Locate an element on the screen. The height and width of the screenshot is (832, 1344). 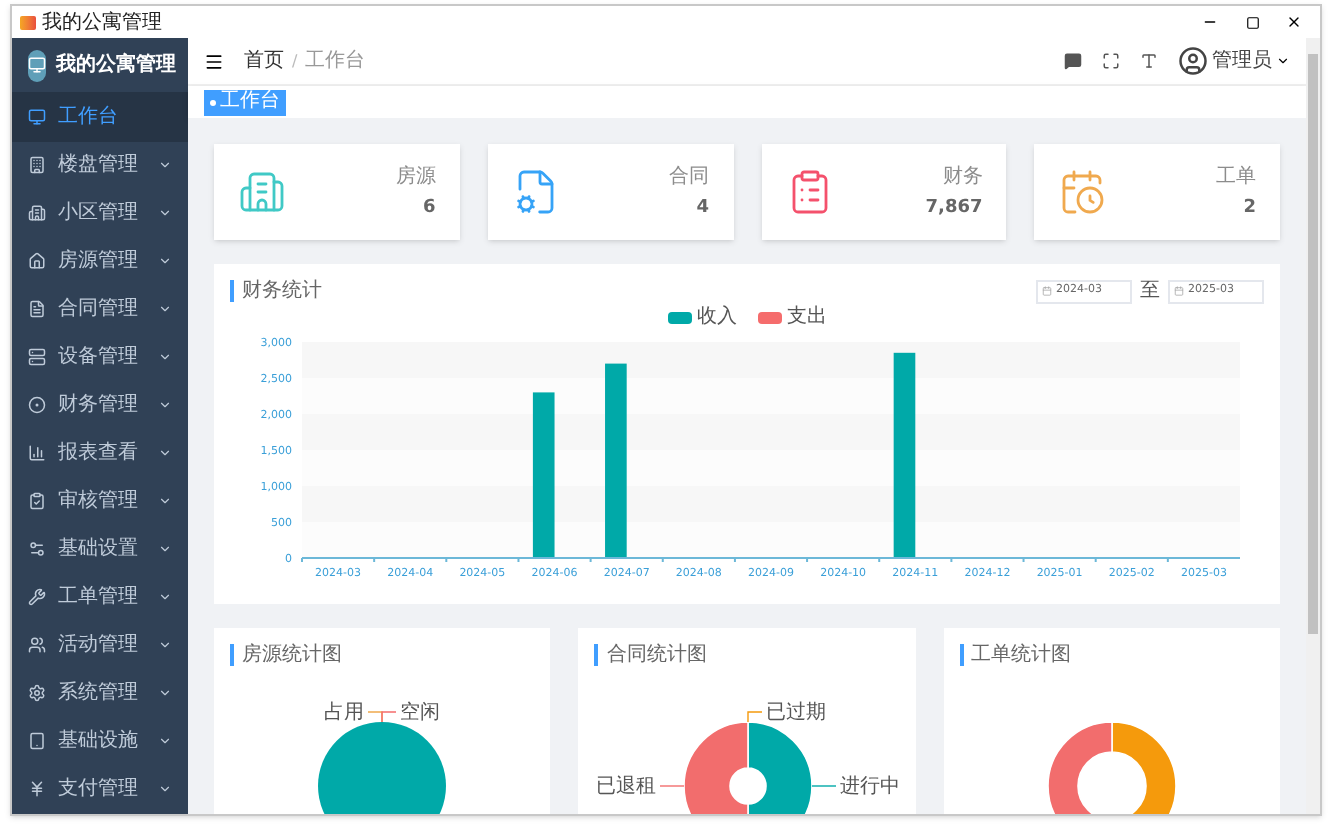
menu-item: 工作台 is located at coordinates (100, 116).